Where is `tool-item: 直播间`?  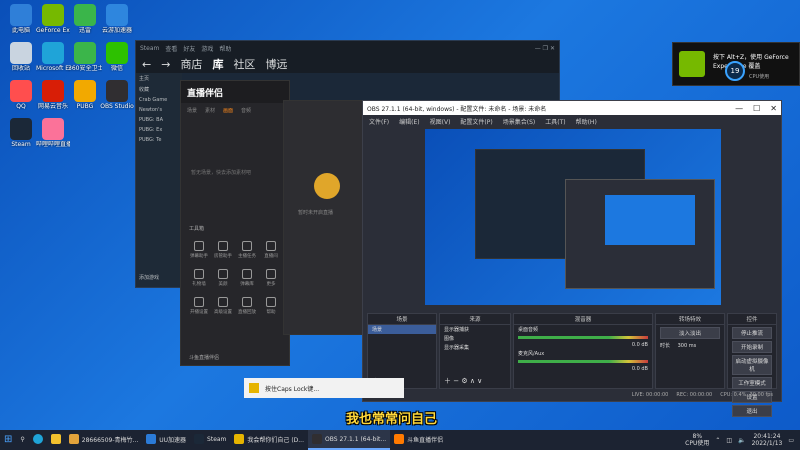 tool-item: 直播间 is located at coordinates (271, 250).